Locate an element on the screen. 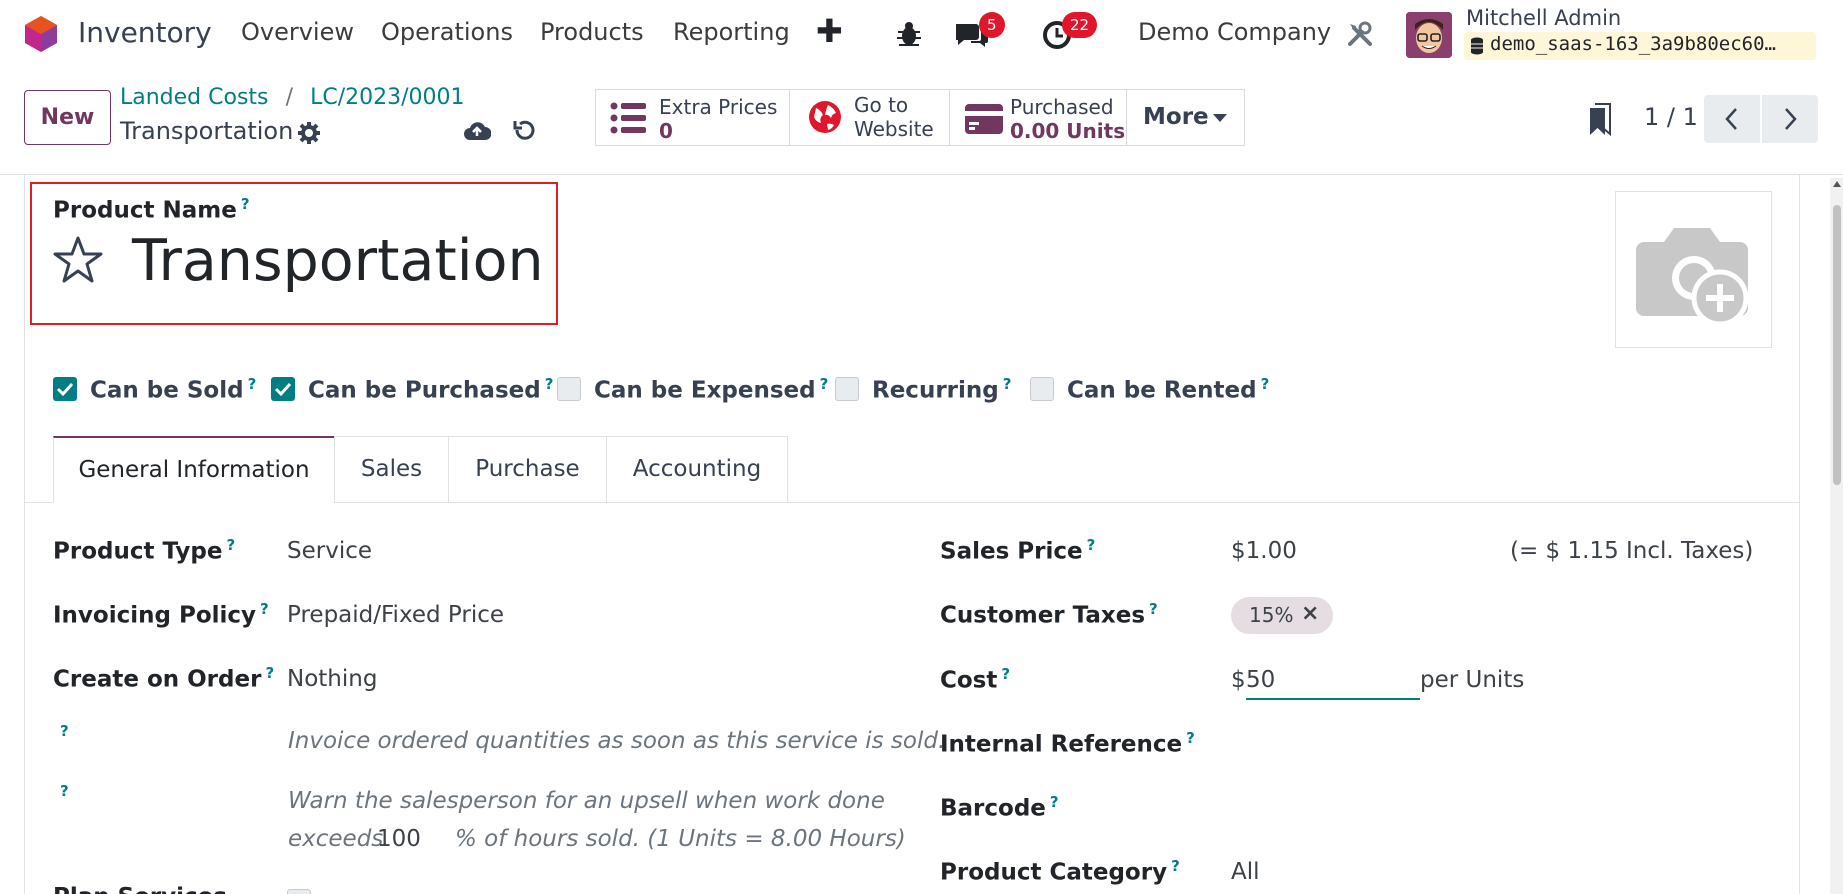 This screenshot has height=894, width=1843. chevron-left-icon is located at coordinates (1731, 119).